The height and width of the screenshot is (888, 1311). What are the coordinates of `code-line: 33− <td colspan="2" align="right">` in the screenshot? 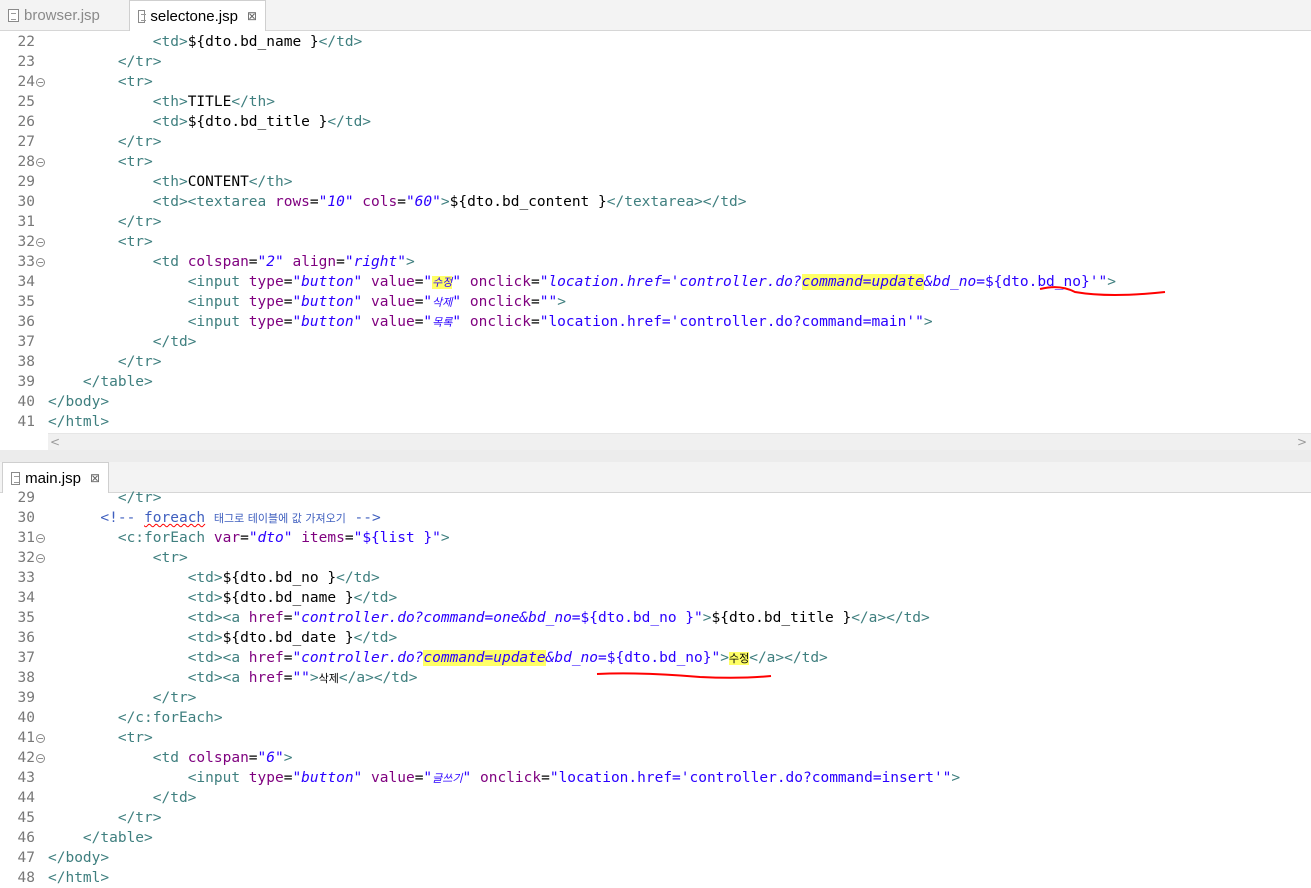 It's located at (655, 262).